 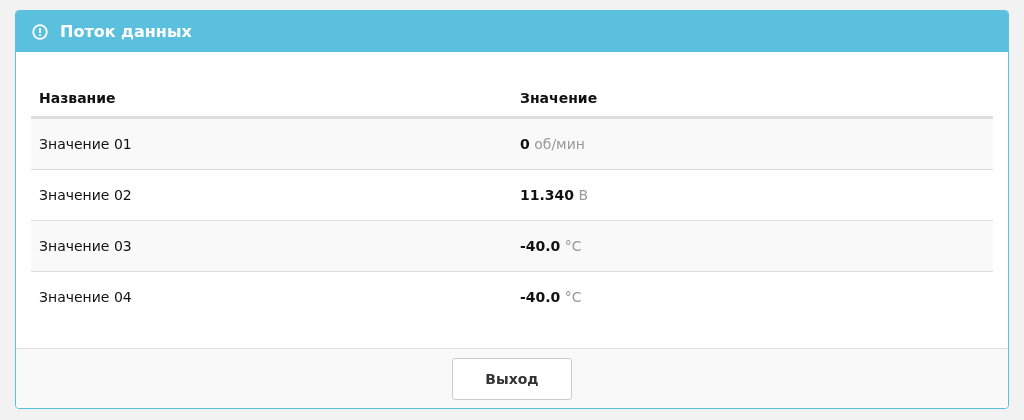 What do you see at coordinates (40, 31) in the screenshot?
I see `exclamation-icon` at bounding box center [40, 31].